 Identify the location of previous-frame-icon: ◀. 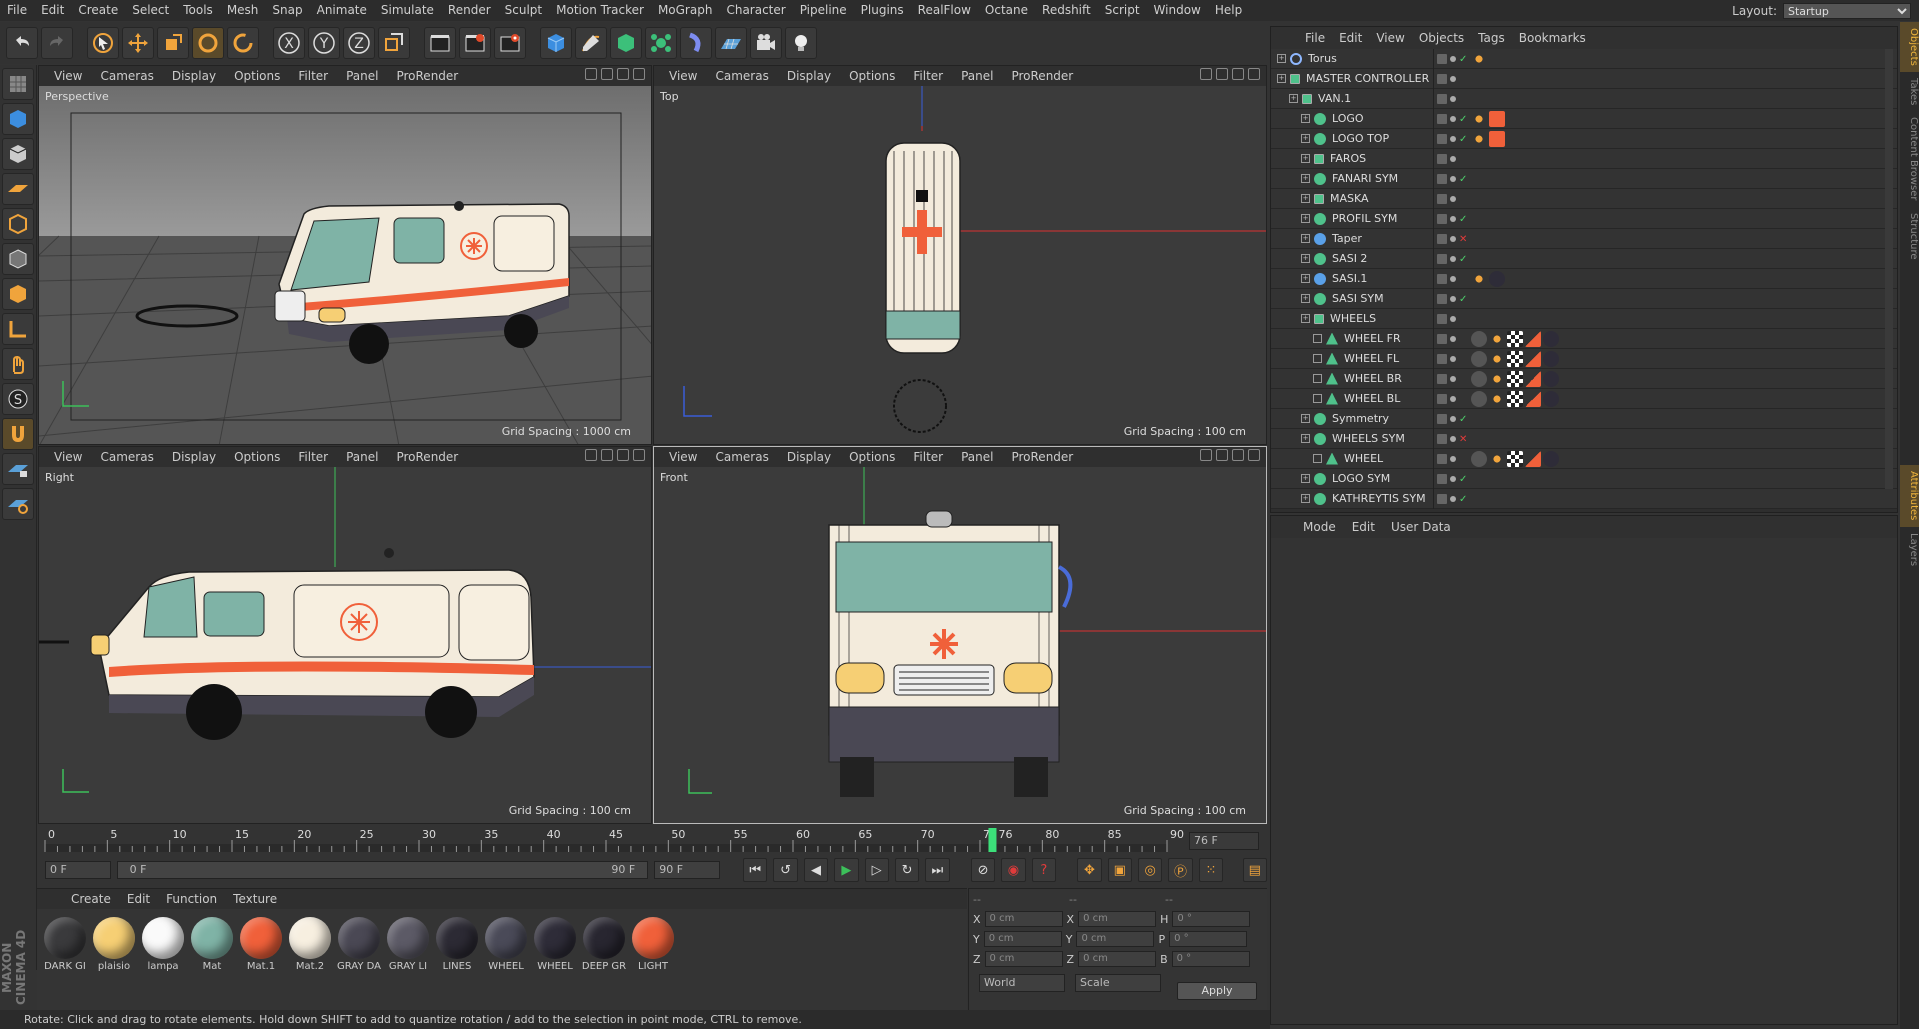
(816, 870).